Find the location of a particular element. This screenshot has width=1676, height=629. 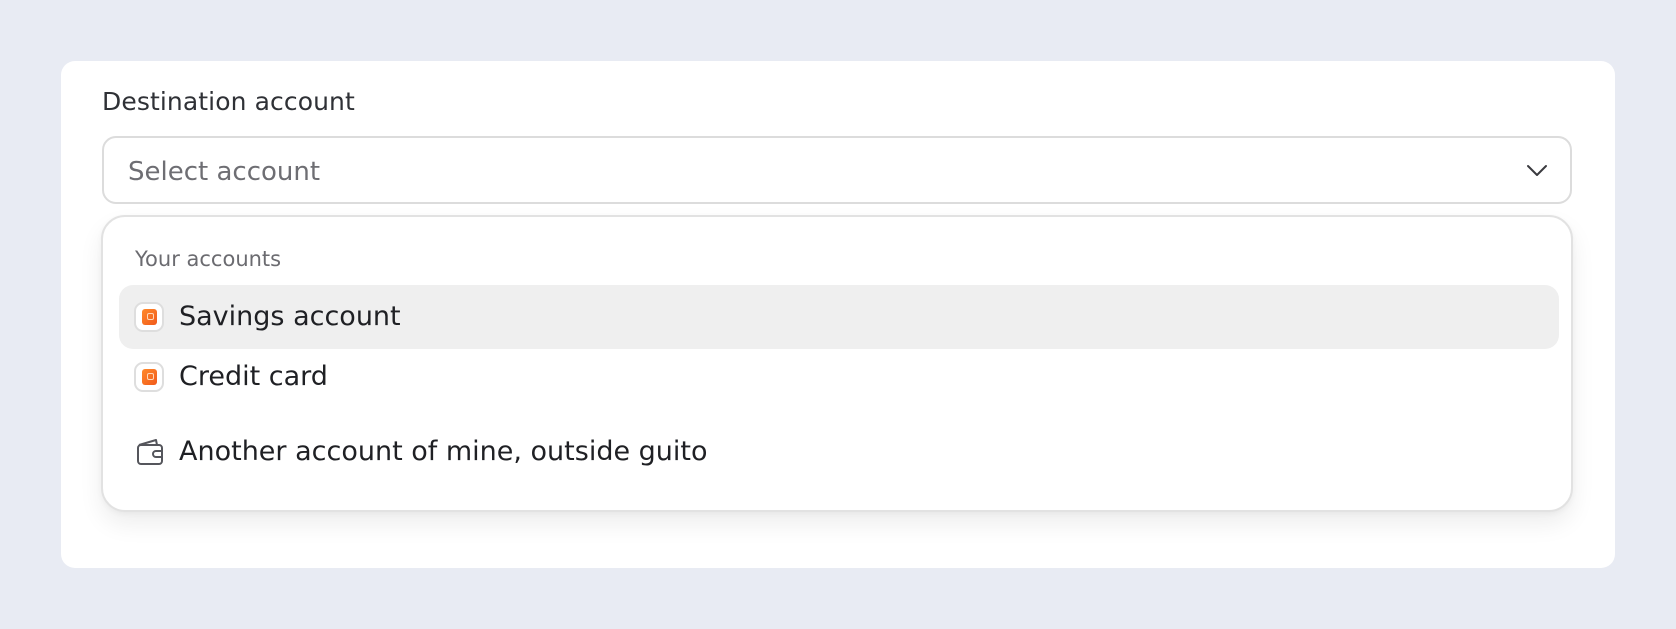

option-external-account: Another account of mine, outside guito is located at coordinates (839, 452).